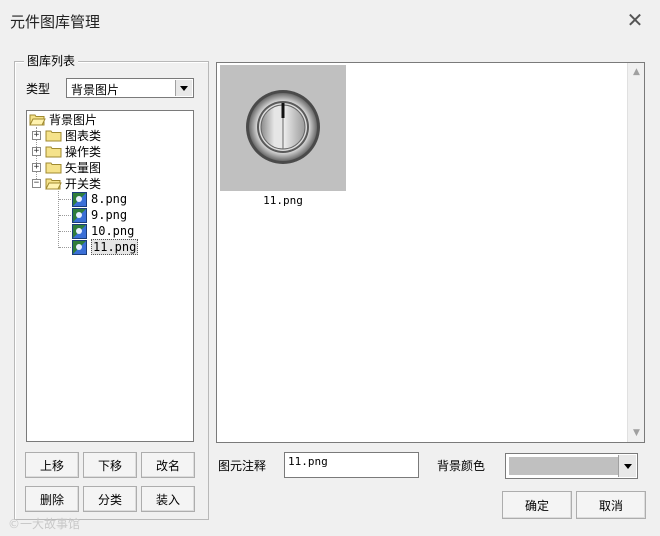  I want to click on tree-folder-label: 图表类, so click(83, 135).